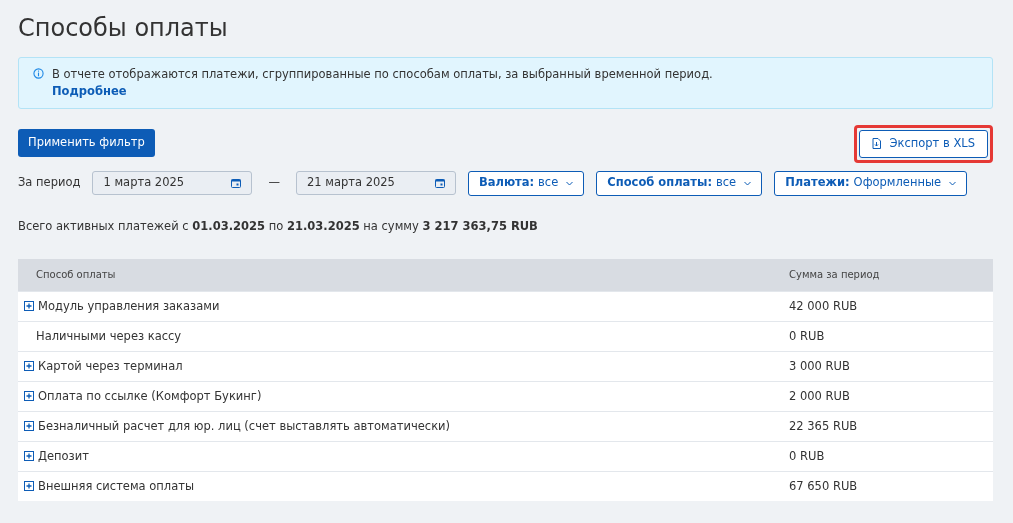 The image size is (1013, 523). I want to click on date-field: 21 марта 2025, so click(375, 183).